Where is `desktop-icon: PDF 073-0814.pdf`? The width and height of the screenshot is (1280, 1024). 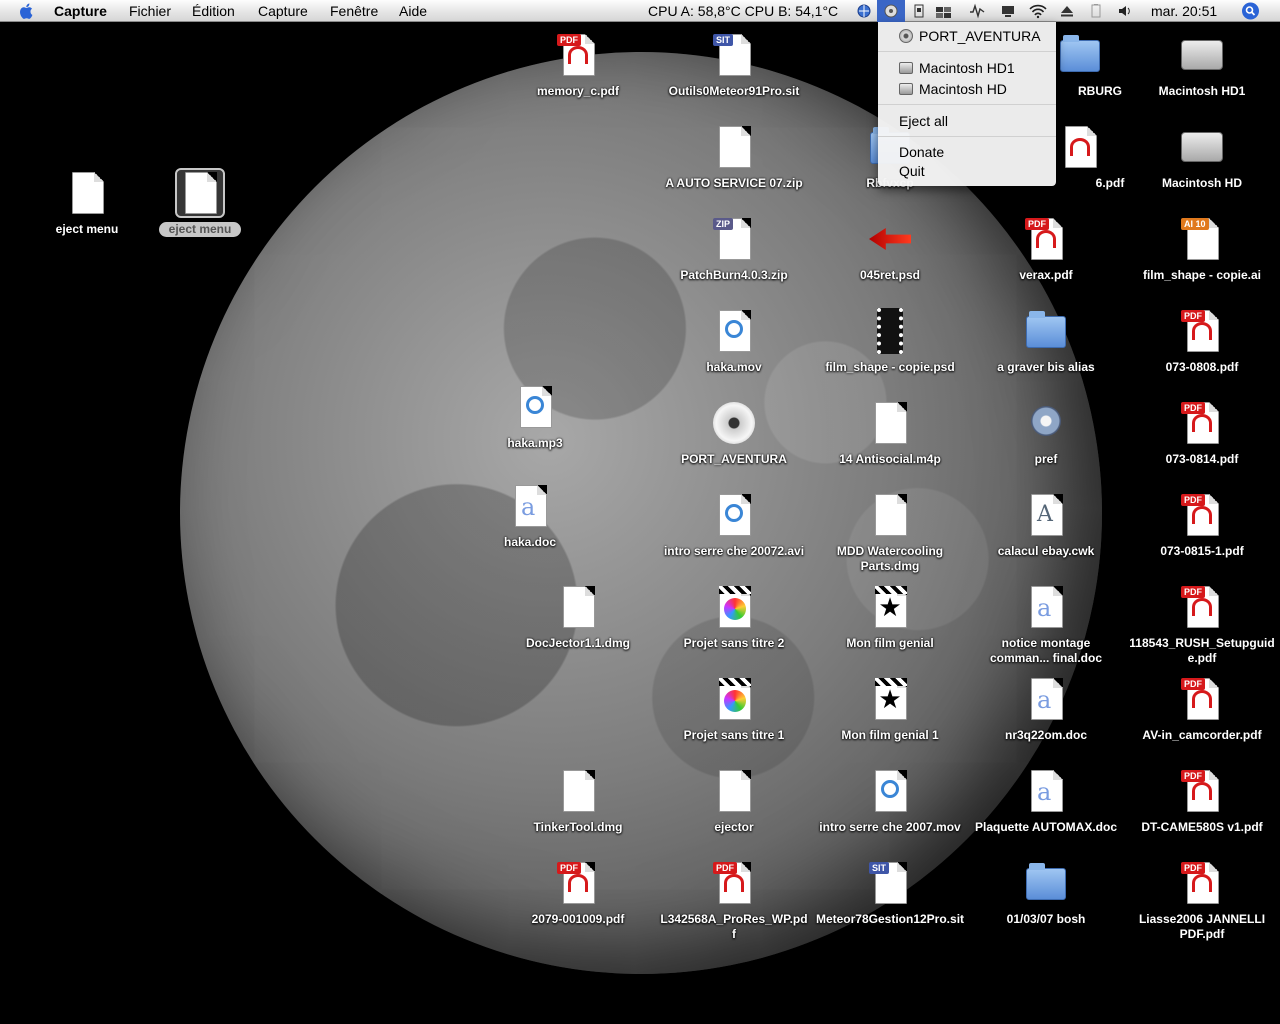 desktop-icon: PDF 073-0814.pdf is located at coordinates (1202, 433).